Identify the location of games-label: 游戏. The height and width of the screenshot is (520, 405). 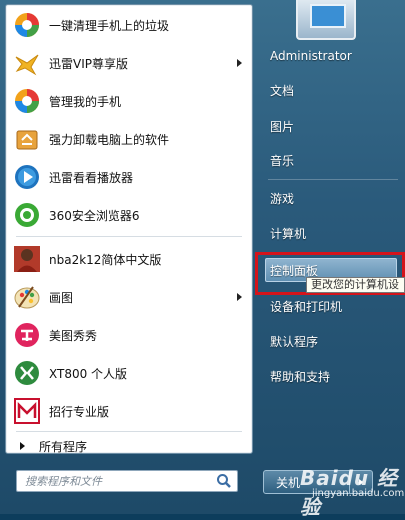
(282, 198).